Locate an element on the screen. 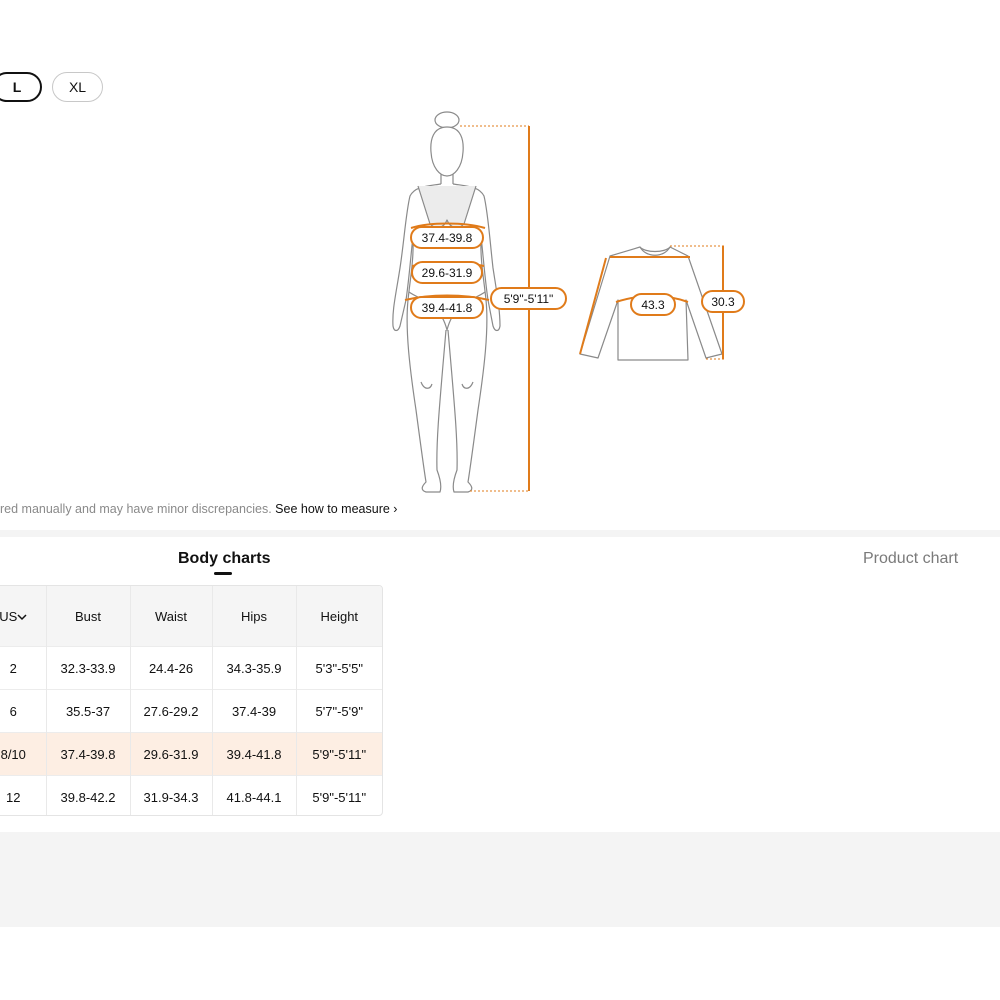 This screenshot has width=1000, height=1000. chevron-down-icon is located at coordinates (22, 616).